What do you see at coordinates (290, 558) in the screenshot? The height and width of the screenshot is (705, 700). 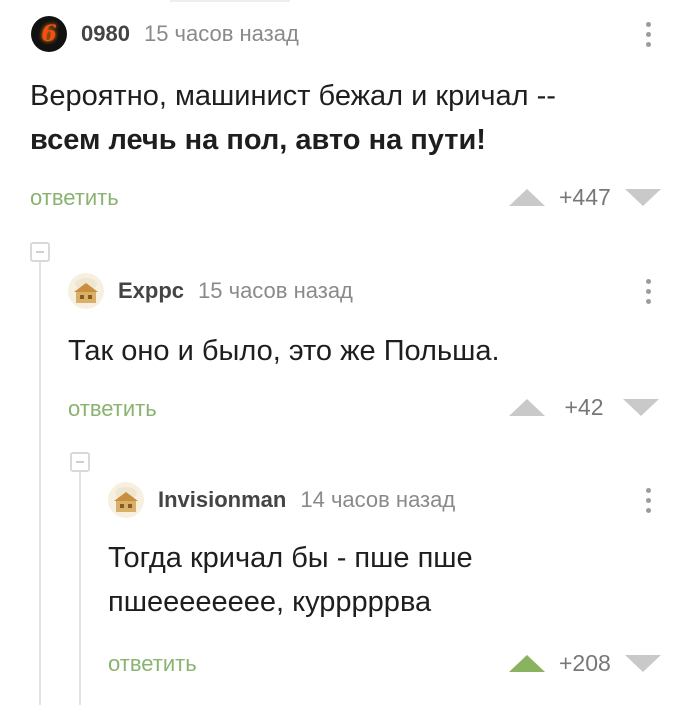 I see `comment-text-line: Тогда кричал бы - пше пше` at bounding box center [290, 558].